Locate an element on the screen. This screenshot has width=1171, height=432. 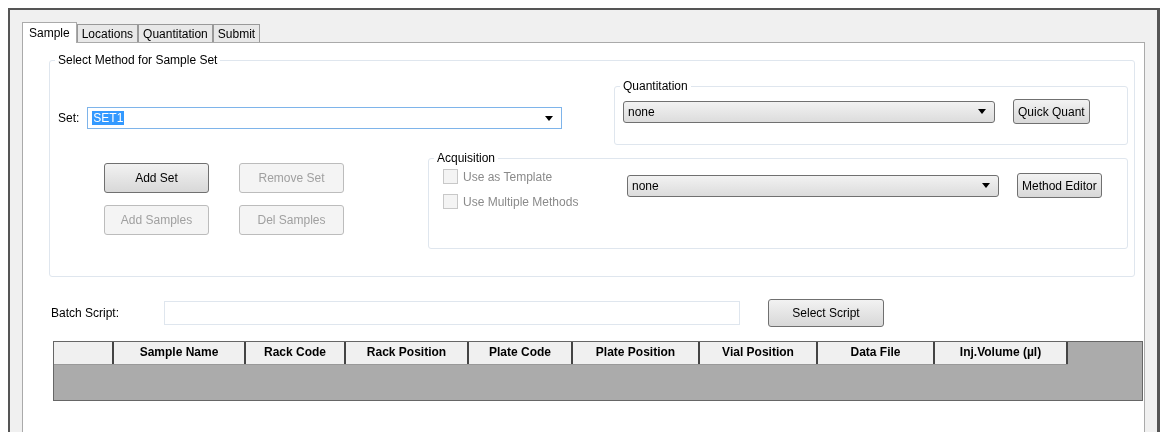
tab: Sample is located at coordinates (49, 32).